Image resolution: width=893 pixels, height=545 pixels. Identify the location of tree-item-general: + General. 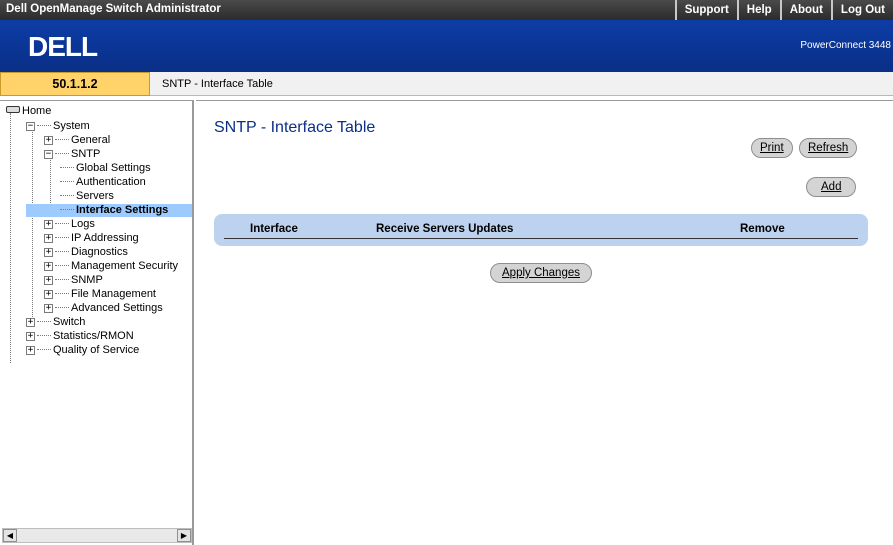
(77, 140).